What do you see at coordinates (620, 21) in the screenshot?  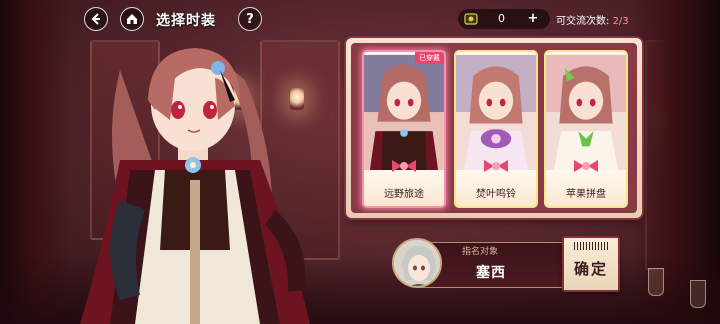 I see `exchange-count: 2/3` at bounding box center [620, 21].